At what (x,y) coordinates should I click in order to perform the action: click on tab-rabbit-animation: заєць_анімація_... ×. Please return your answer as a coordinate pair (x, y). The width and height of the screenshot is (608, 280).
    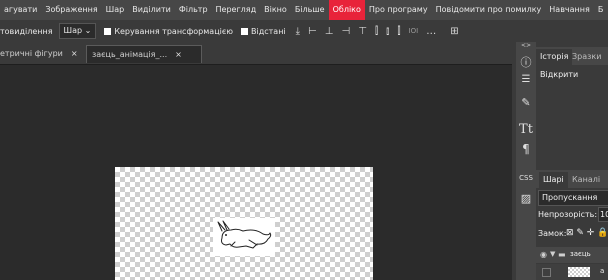
    Looking at the image, I should click on (144, 54).